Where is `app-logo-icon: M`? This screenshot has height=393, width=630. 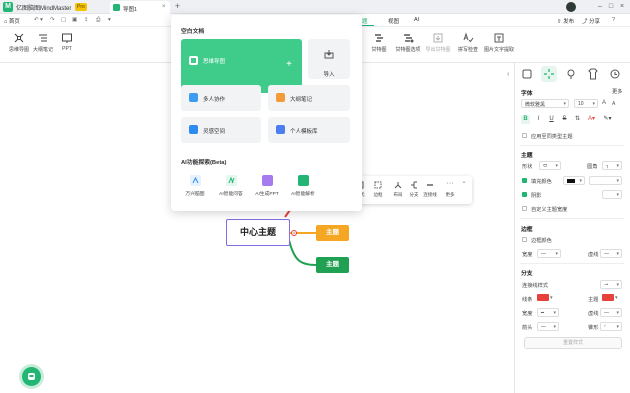
app-logo-icon: M is located at coordinates (8, 7).